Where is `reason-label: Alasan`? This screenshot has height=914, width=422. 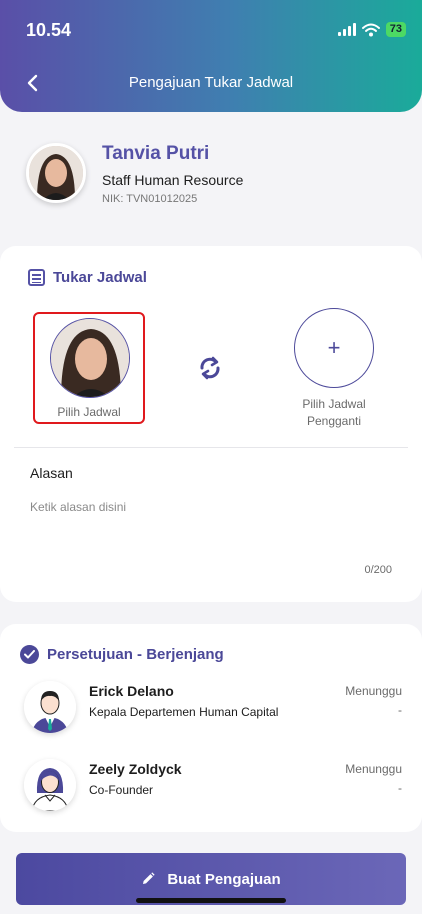
reason-label: Alasan is located at coordinates (51, 473).